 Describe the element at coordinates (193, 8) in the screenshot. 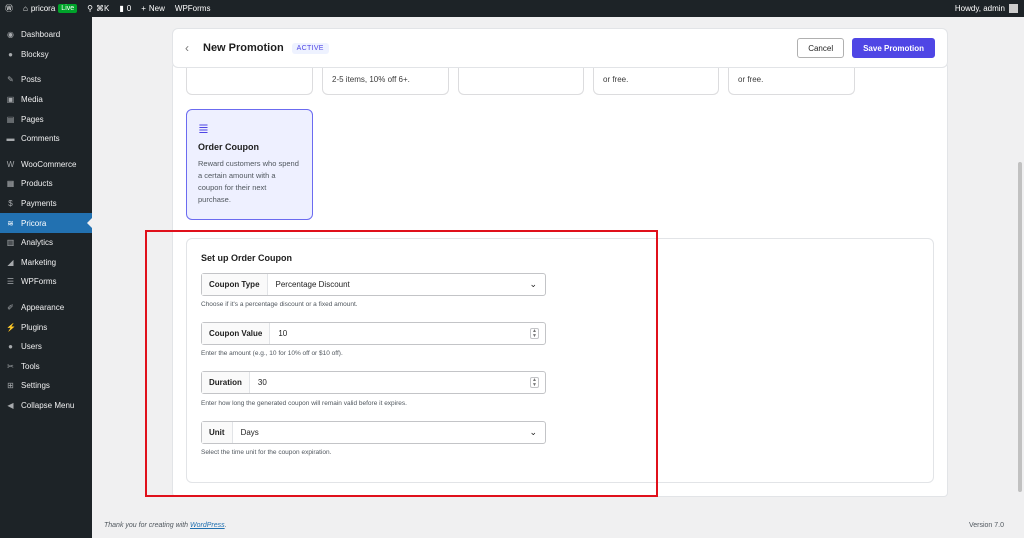

I see `wpforms-link: WPForms` at that location.